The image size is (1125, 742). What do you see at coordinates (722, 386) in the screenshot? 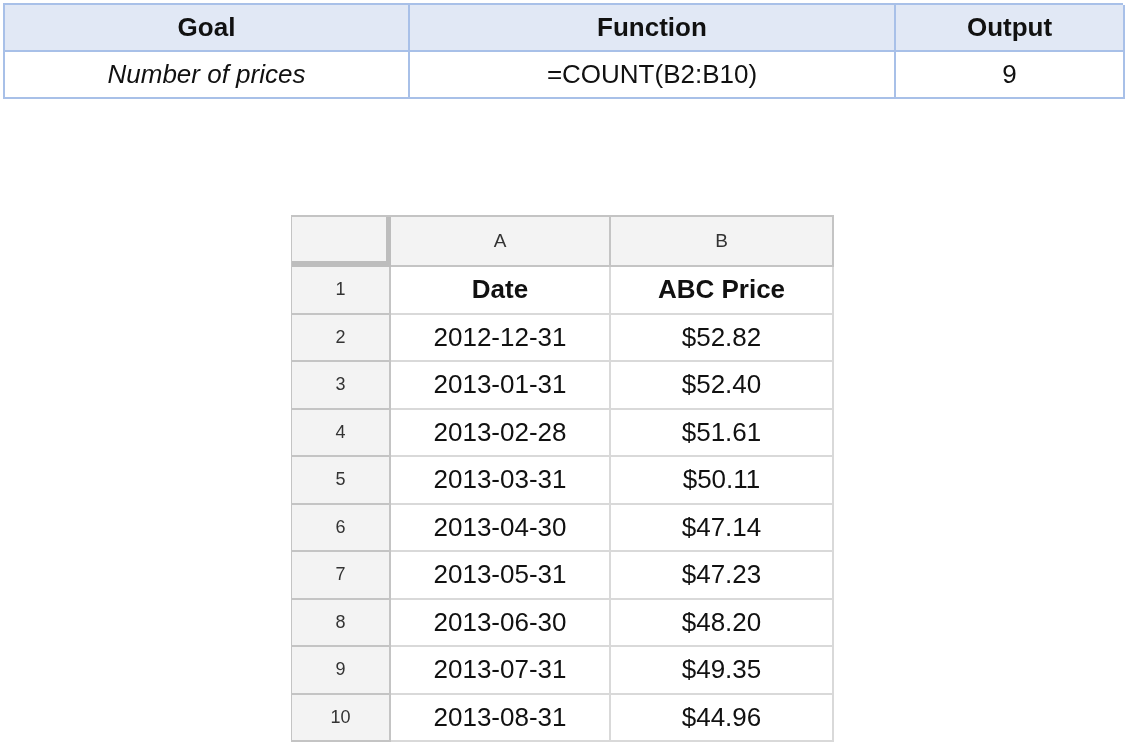
I see `spreadsheet-cell: $52.40` at bounding box center [722, 386].